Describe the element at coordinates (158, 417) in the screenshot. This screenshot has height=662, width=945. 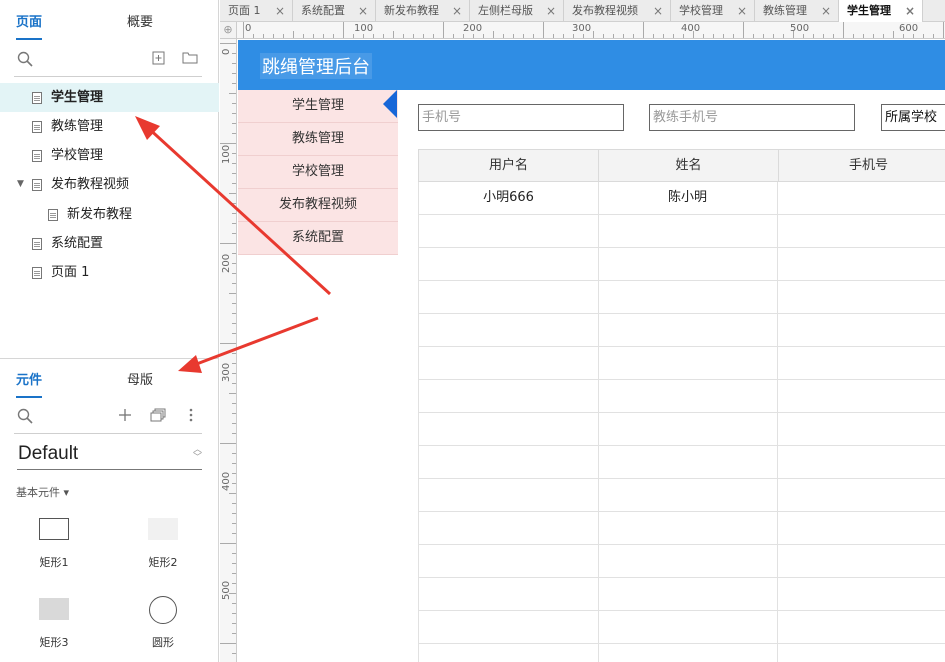
I see `library-stack-icon` at that location.